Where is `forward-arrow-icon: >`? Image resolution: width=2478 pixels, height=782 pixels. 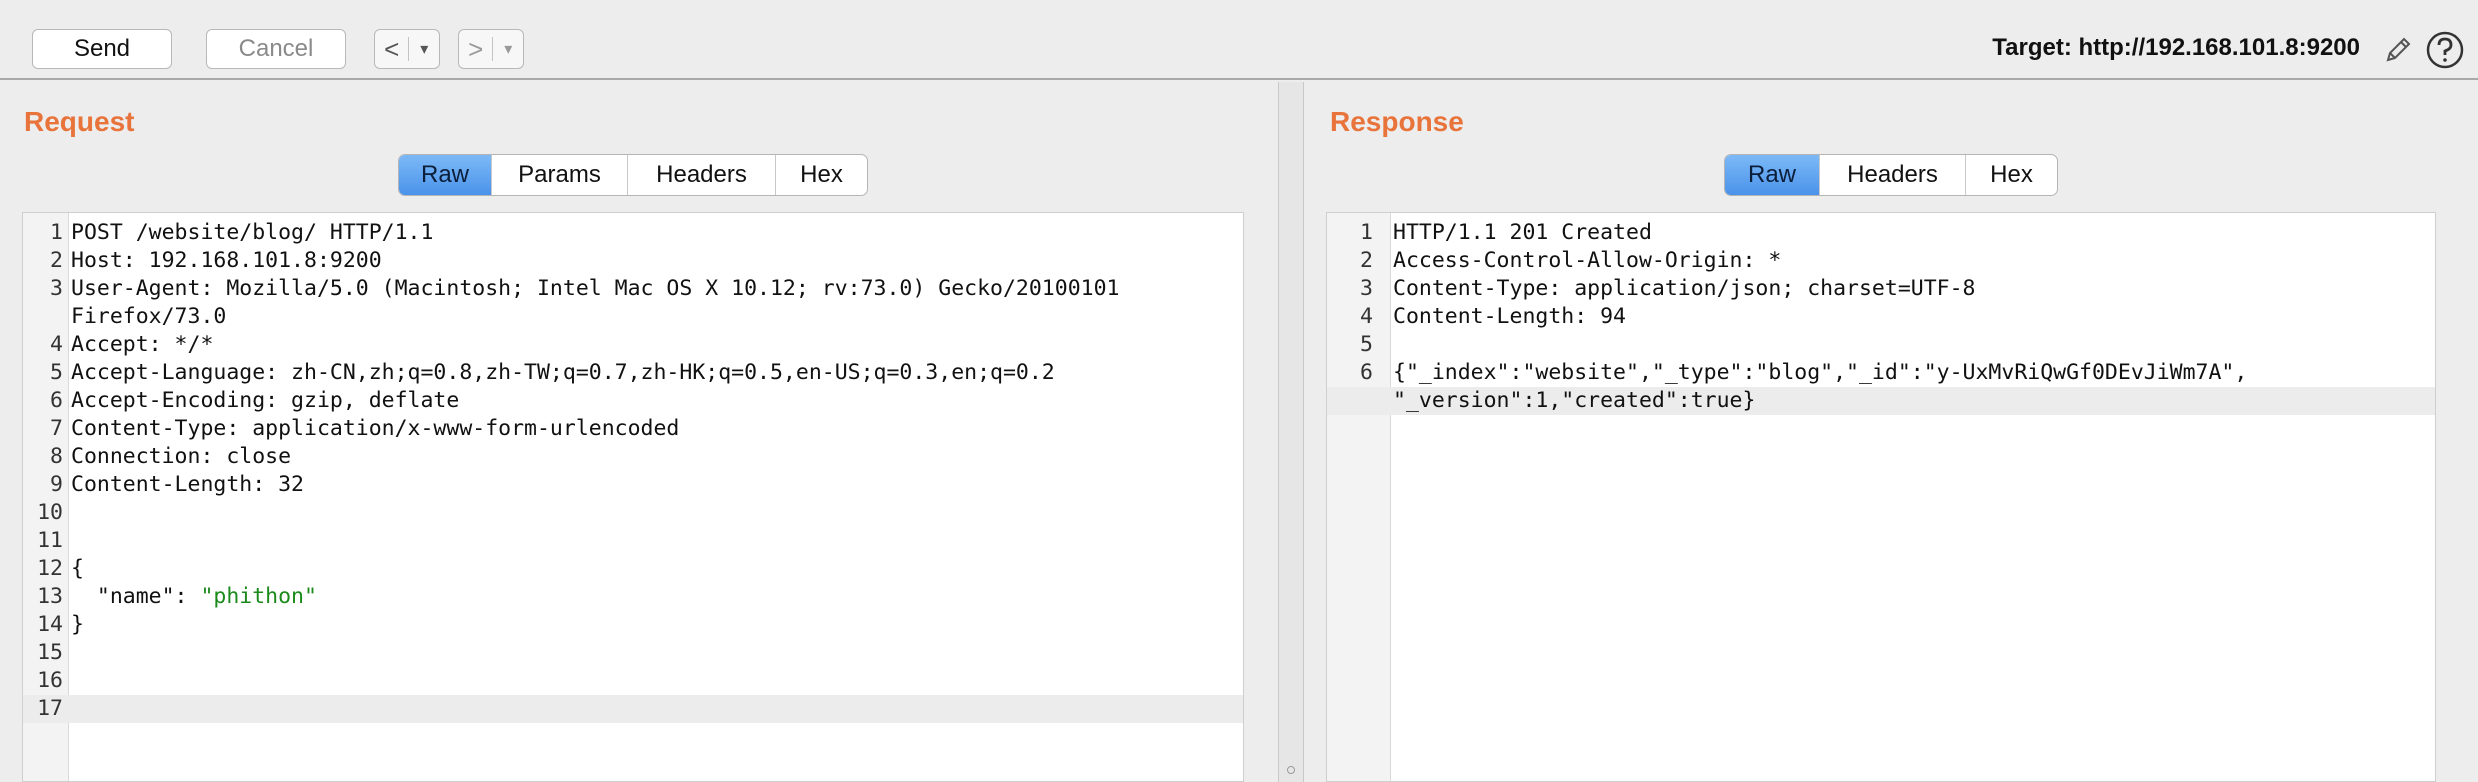 forward-arrow-icon: > is located at coordinates (476, 48).